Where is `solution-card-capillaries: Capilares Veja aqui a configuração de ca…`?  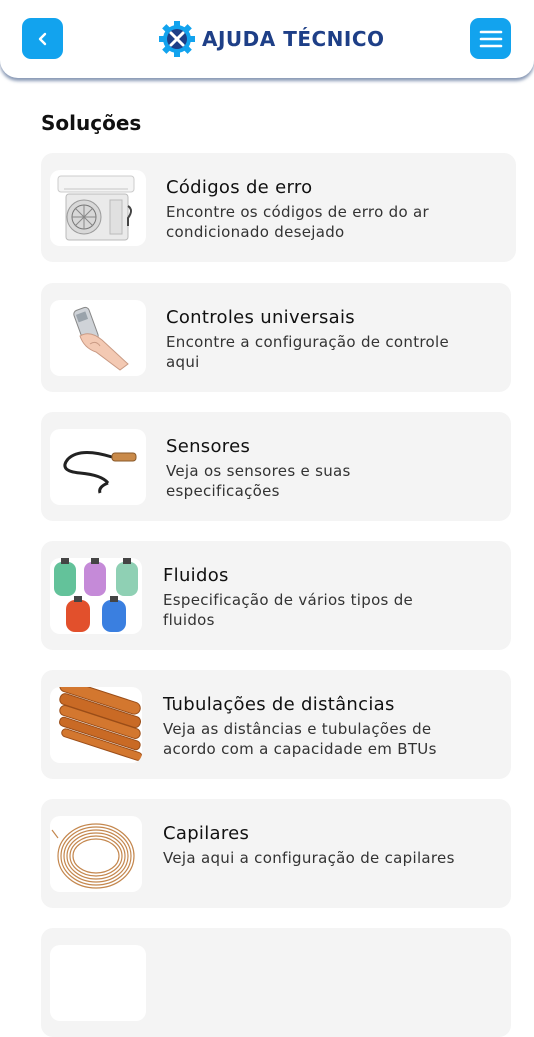
solution-card-capillaries: Capilares Veja aqui a configuração de ca… is located at coordinates (276, 853).